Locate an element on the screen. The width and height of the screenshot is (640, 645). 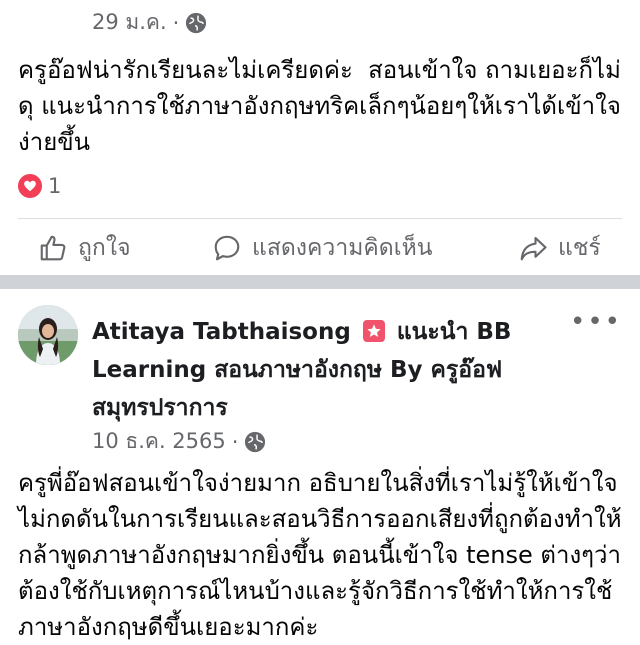
comment-label: แสดงความคิดเห็น is located at coordinates (342, 247).